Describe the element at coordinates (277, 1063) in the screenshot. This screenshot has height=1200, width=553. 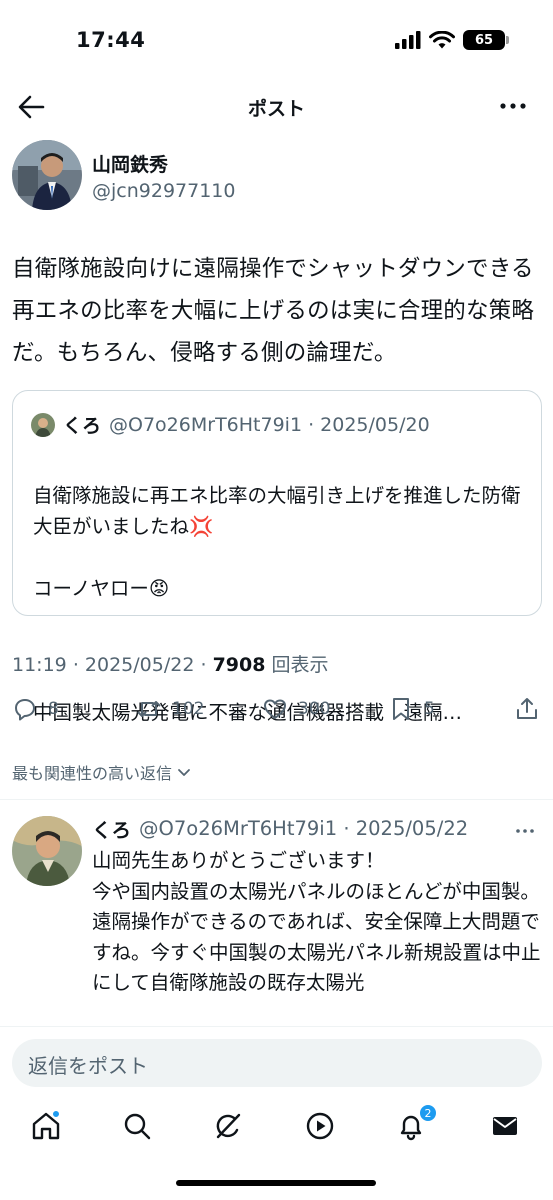
I see `reply-compose-input: 返信をポスト` at that location.